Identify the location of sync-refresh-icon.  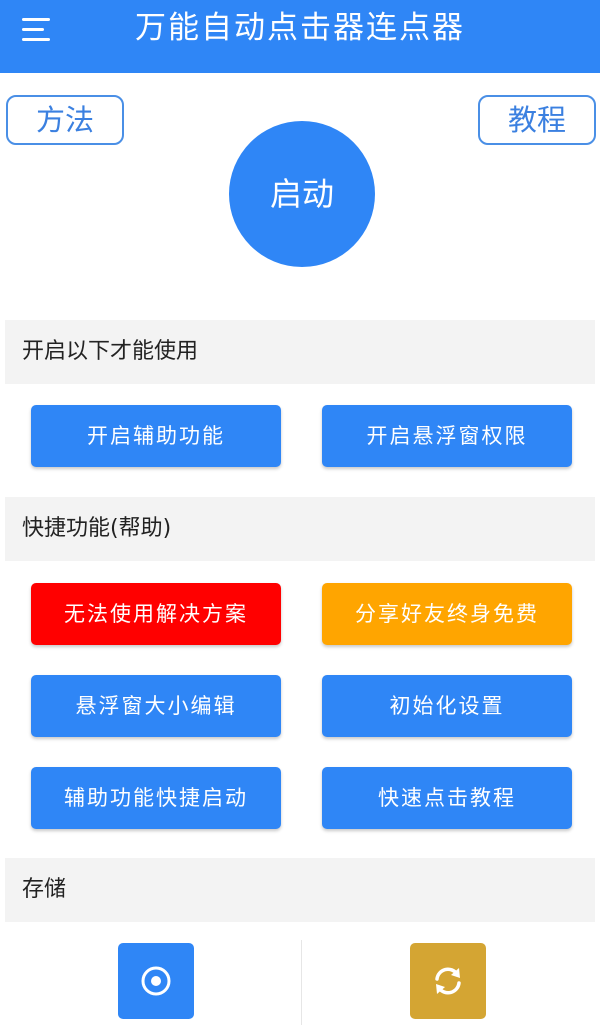
(448, 981).